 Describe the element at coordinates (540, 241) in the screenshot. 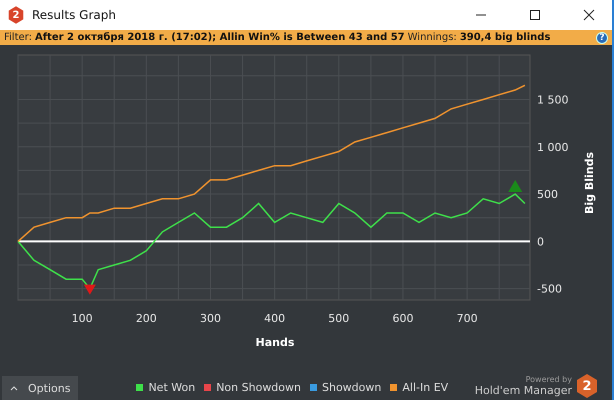

I see `y-tick-label: 0` at that location.